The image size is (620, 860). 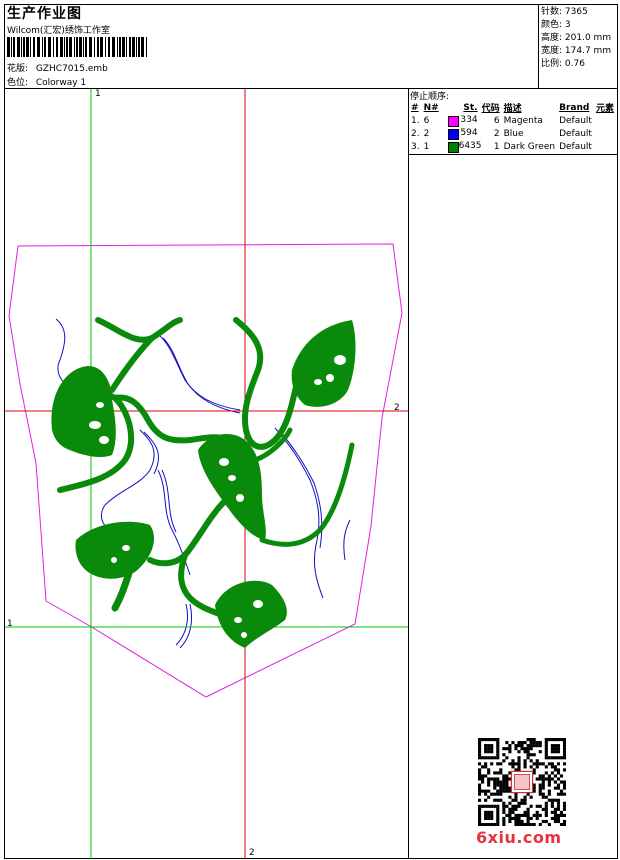 What do you see at coordinates (512, 146) in the screenshot?
I see `table-row: 3. 1 6435 1 Dark Green Default` at bounding box center [512, 146].